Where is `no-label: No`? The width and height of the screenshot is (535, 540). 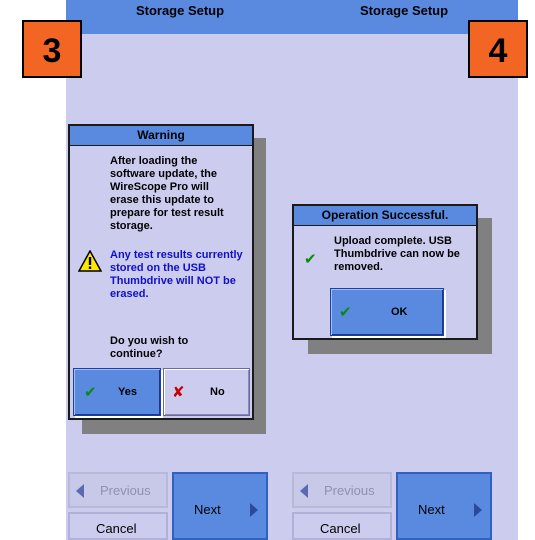 no-label: No is located at coordinates (217, 392).